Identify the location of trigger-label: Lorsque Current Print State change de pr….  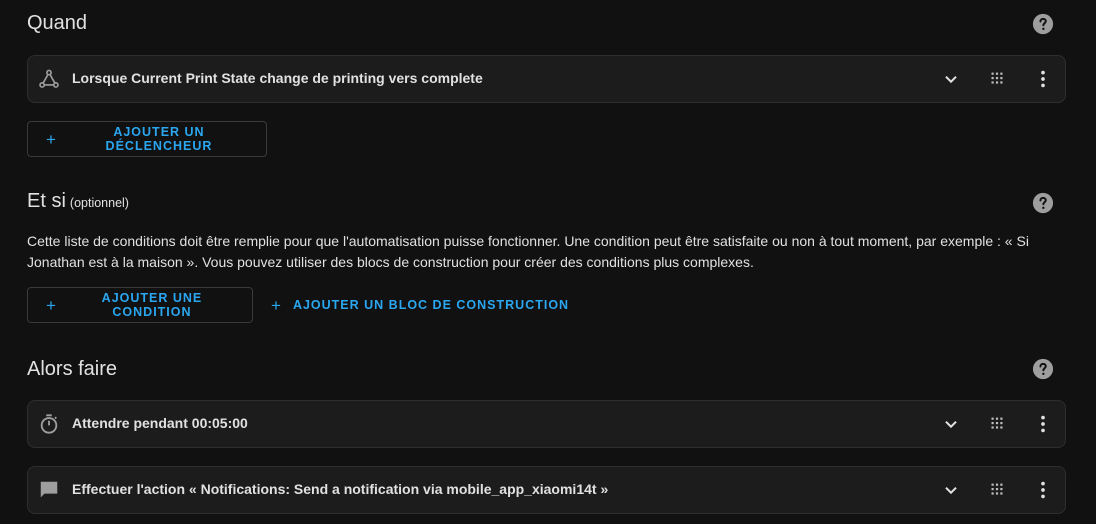
(277, 78).